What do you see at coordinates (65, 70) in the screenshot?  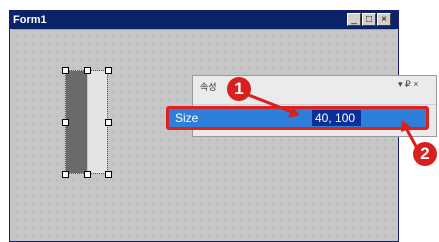 I see `resize-handle-nw` at bounding box center [65, 70].